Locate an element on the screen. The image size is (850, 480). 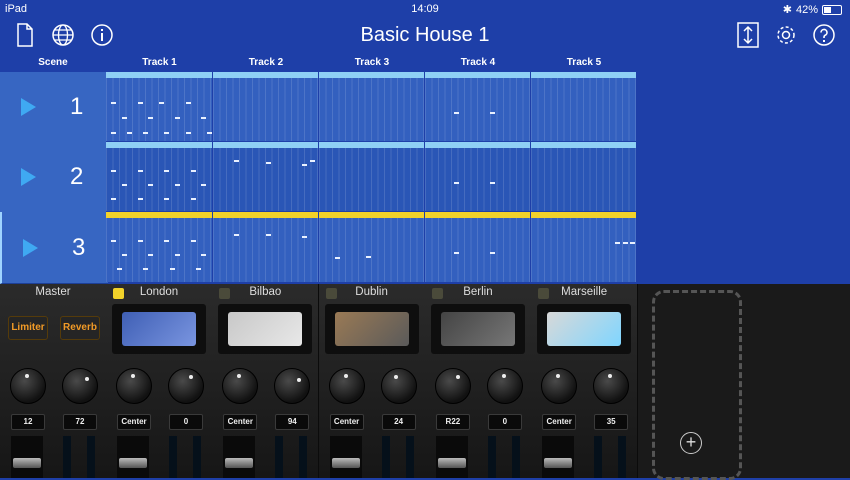
scene-number: 1 is located at coordinates (77, 106).